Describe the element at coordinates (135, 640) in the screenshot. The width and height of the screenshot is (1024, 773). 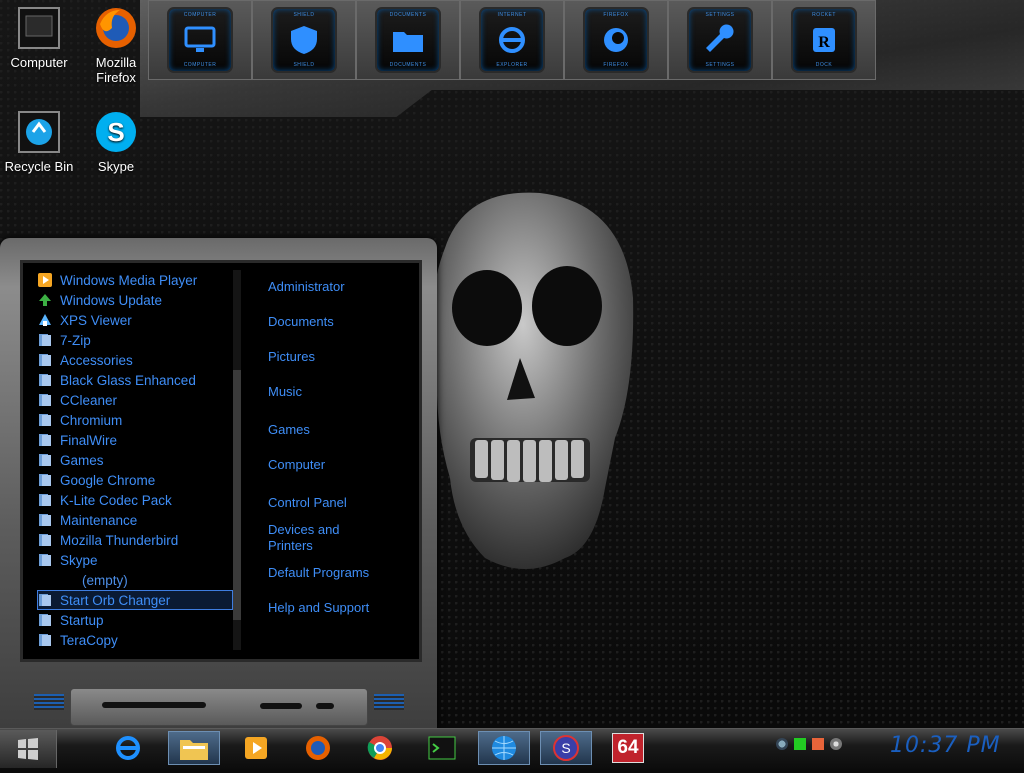
I see `program-item: TeraCopy` at that location.